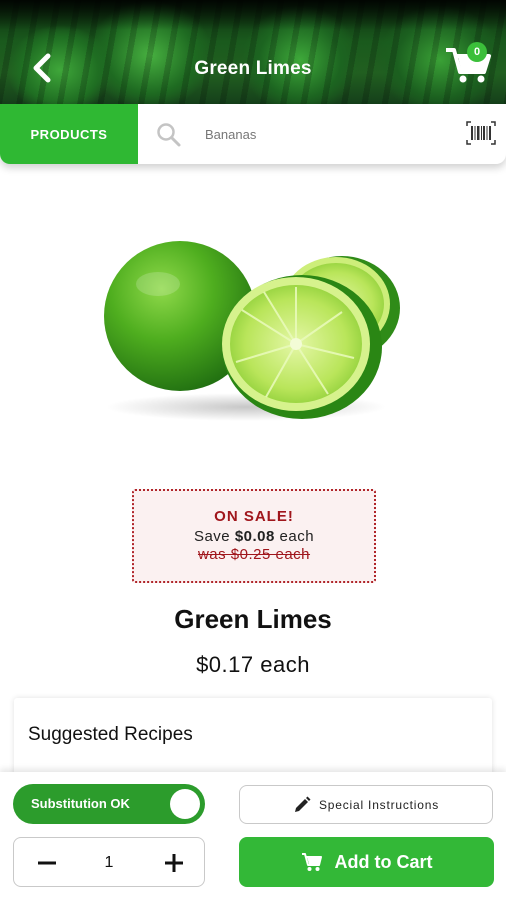 This screenshot has width=506, height=900. Describe the element at coordinates (311, 862) in the screenshot. I see `shopping-cart-icon` at that location.